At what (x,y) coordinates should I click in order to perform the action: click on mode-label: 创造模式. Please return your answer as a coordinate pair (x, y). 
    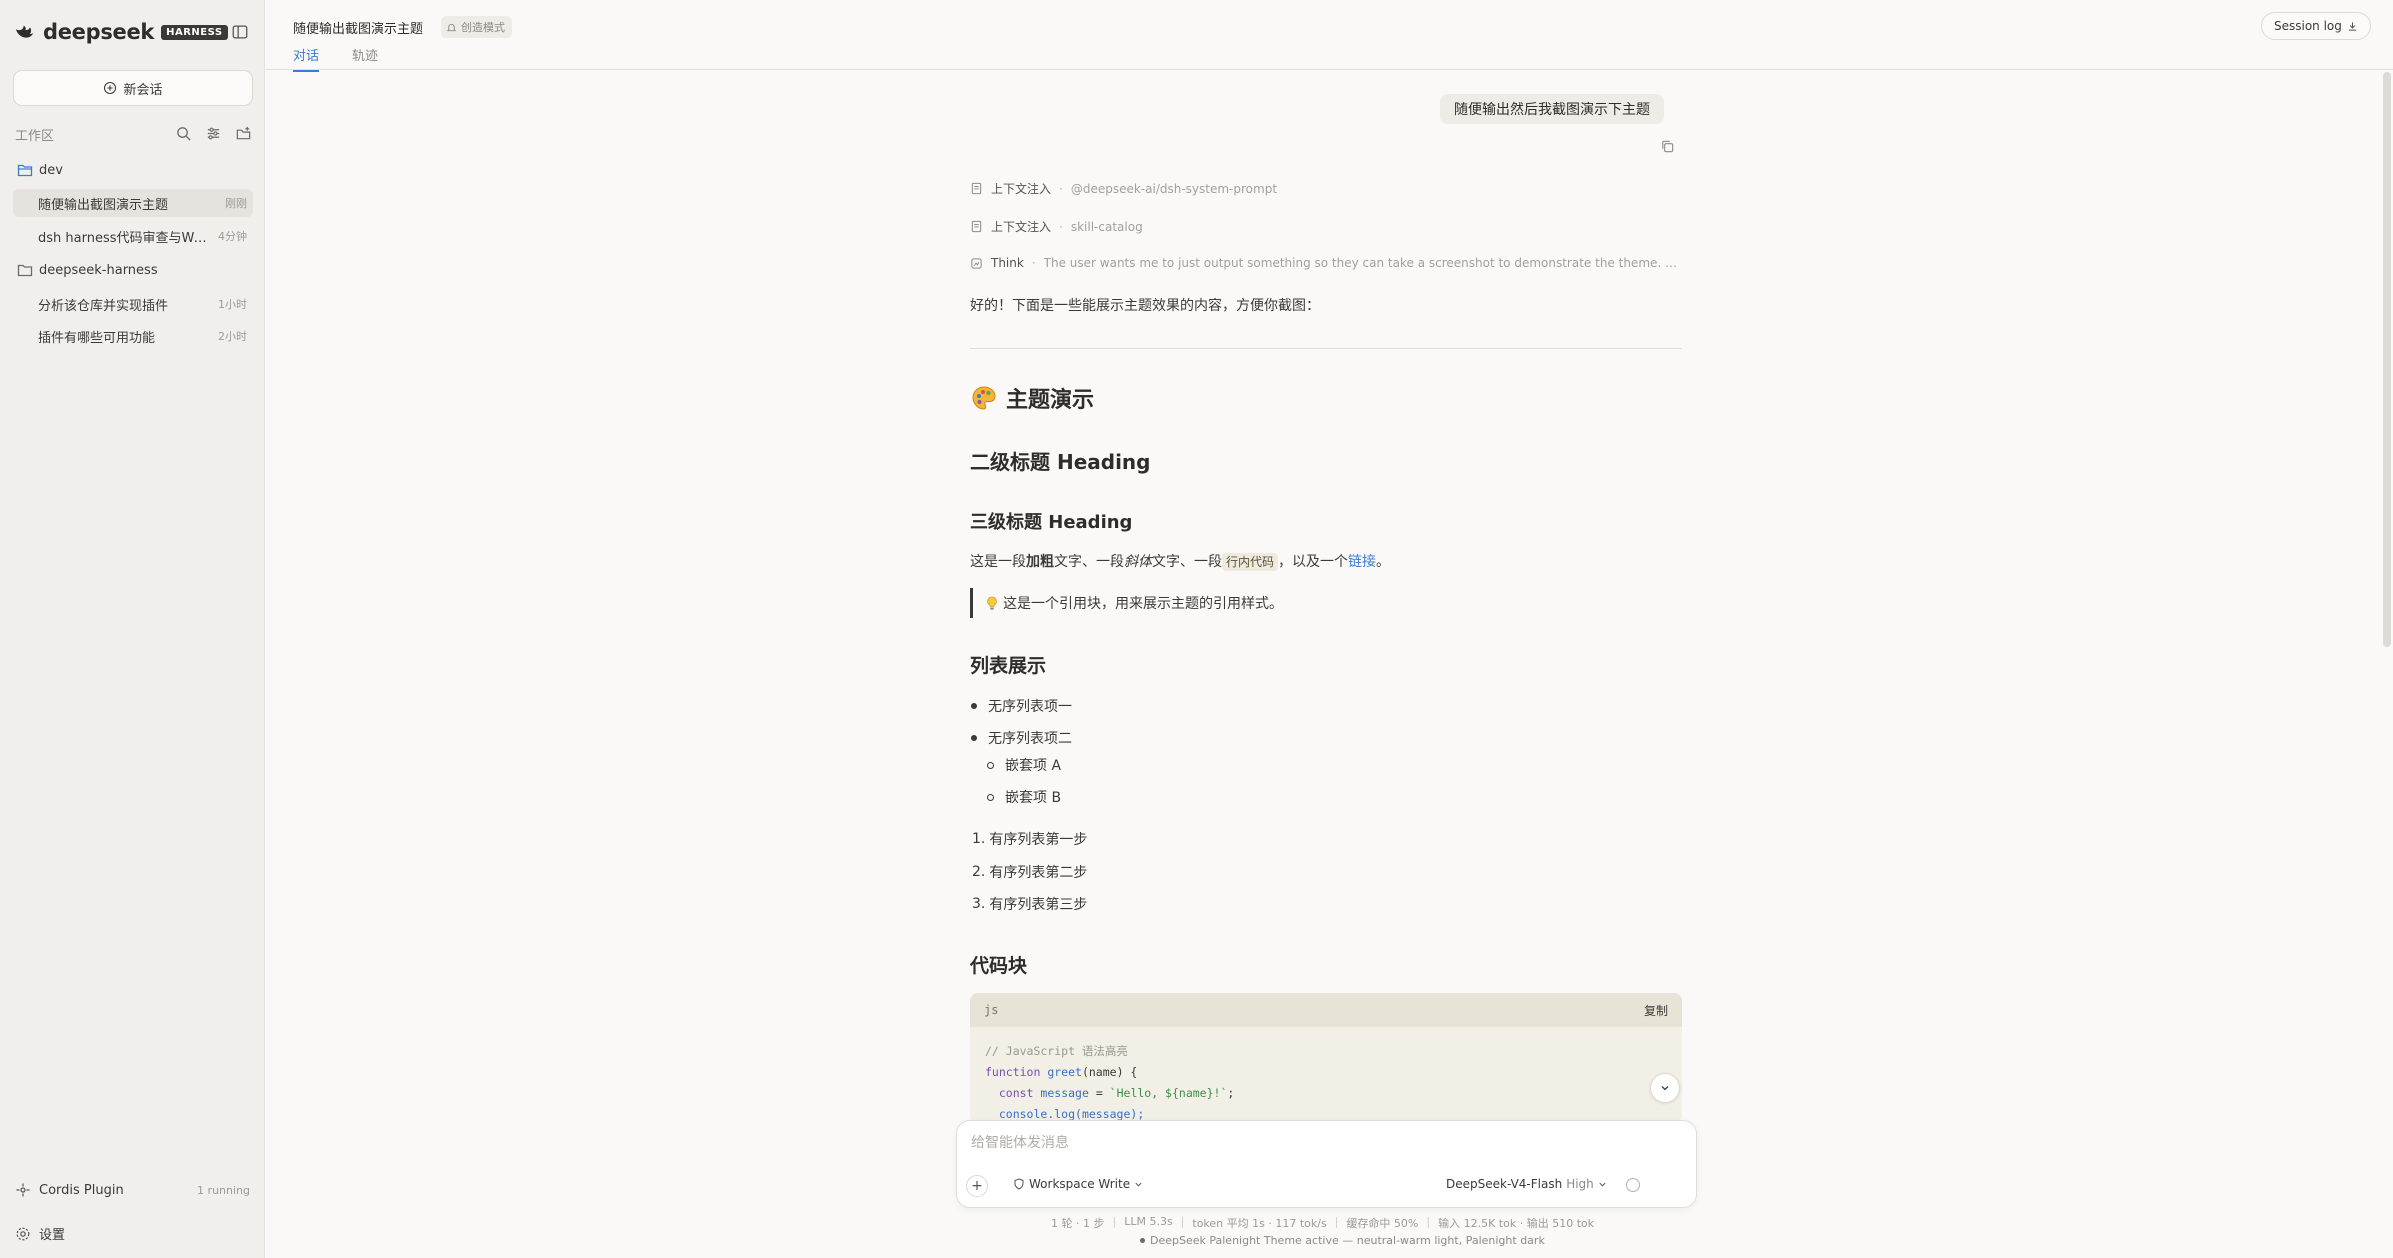
    Looking at the image, I should click on (483, 27).